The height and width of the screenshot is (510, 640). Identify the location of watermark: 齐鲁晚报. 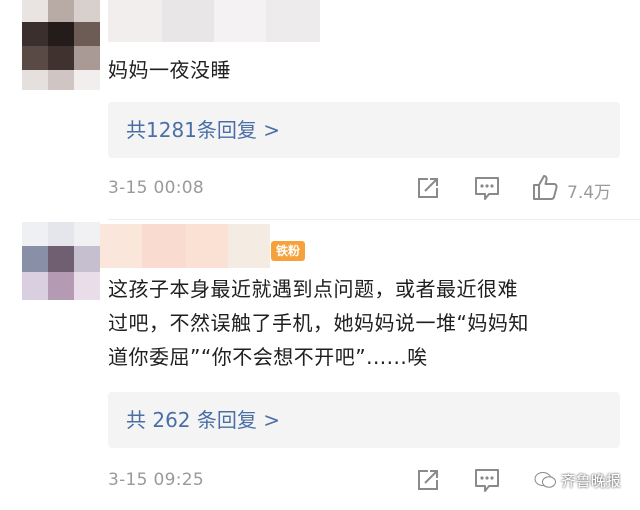
(577, 480).